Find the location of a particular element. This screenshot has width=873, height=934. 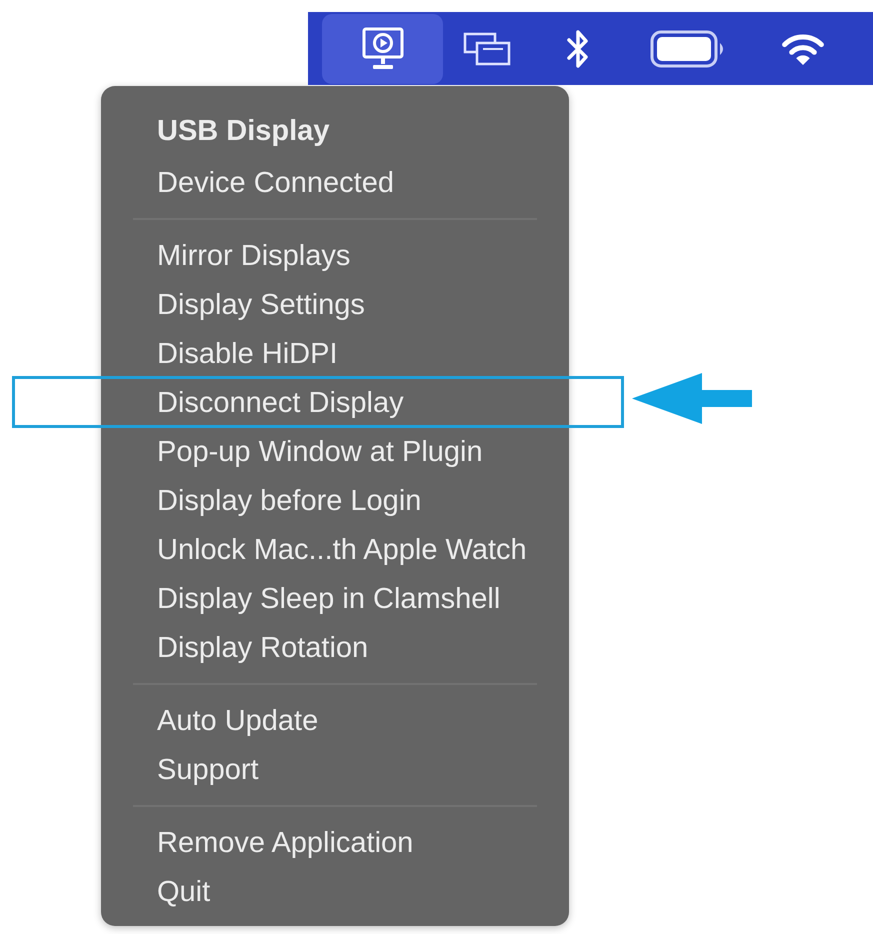

menu-title: USB Display is located at coordinates (243, 131).